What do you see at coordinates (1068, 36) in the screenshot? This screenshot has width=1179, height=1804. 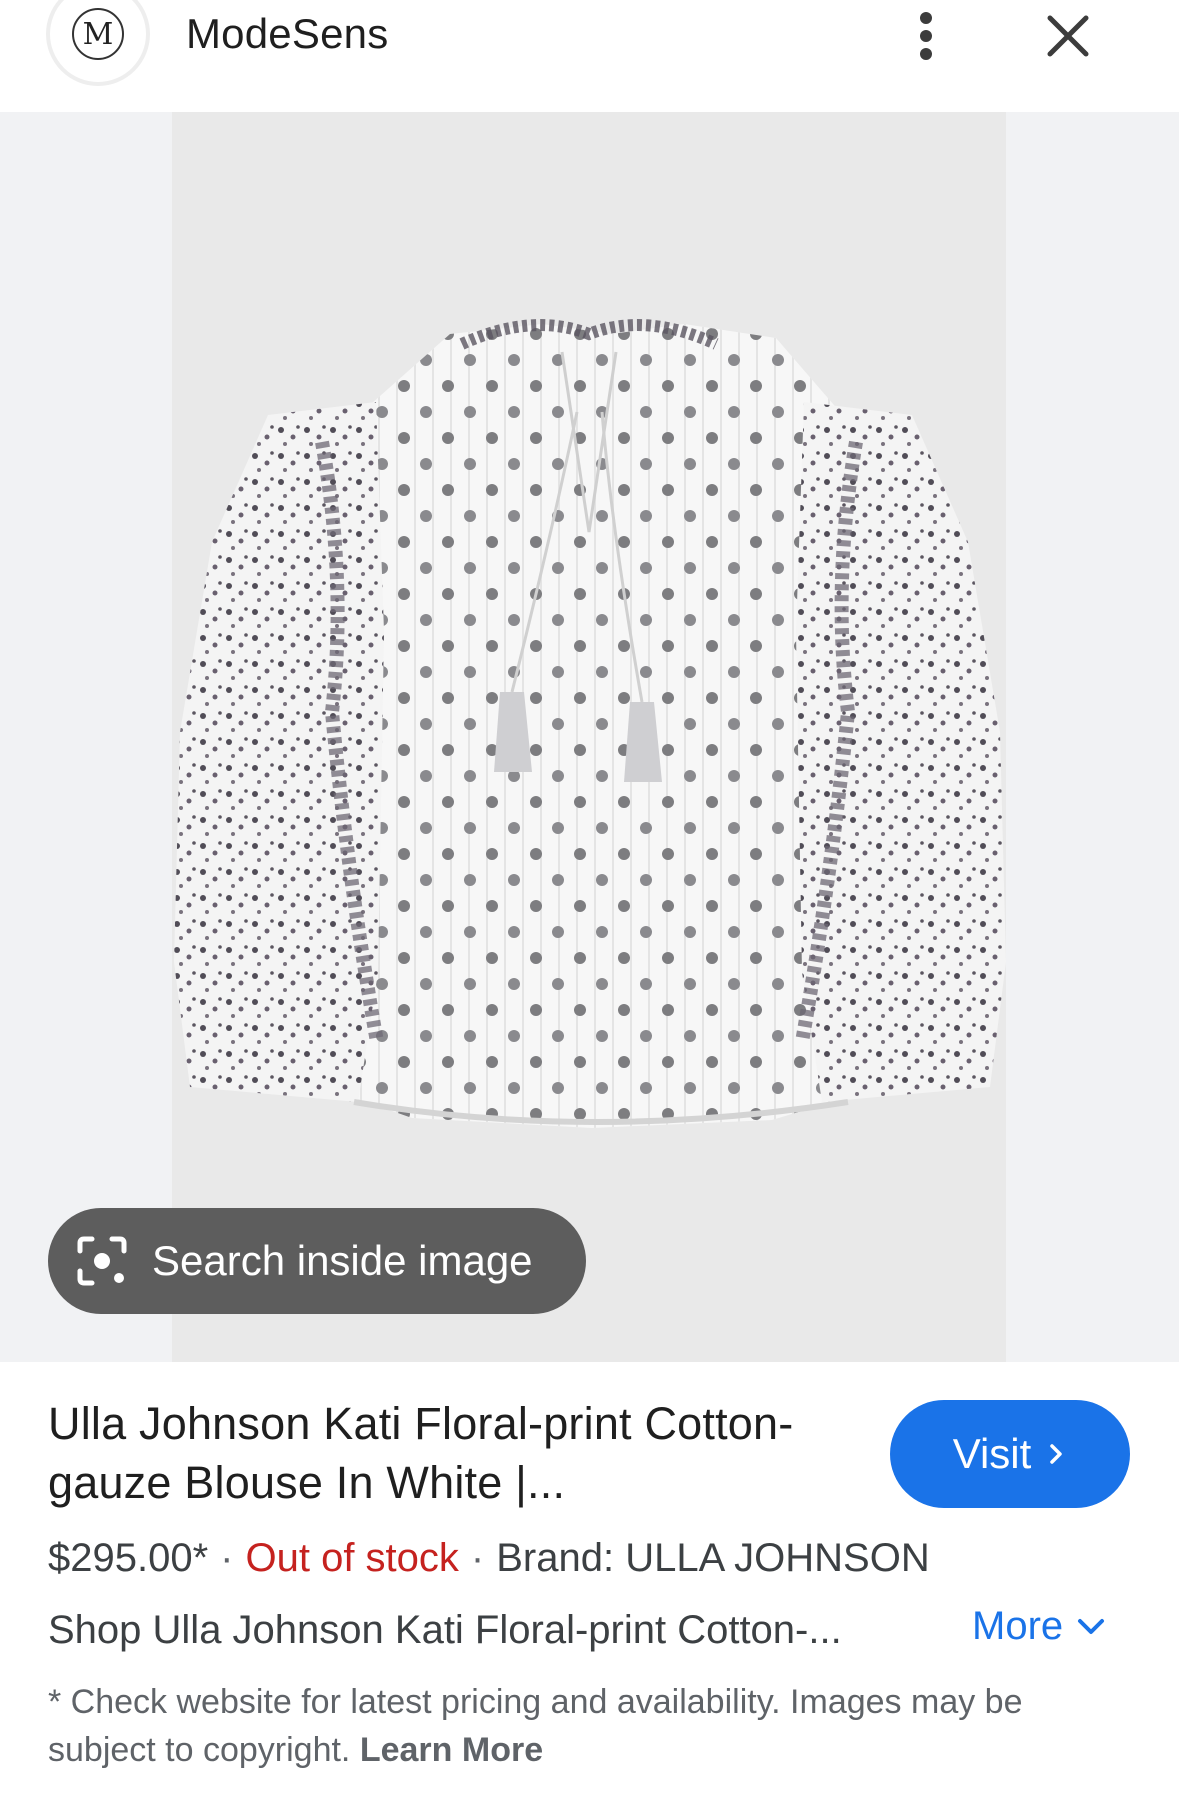 I see `close-icon` at bounding box center [1068, 36].